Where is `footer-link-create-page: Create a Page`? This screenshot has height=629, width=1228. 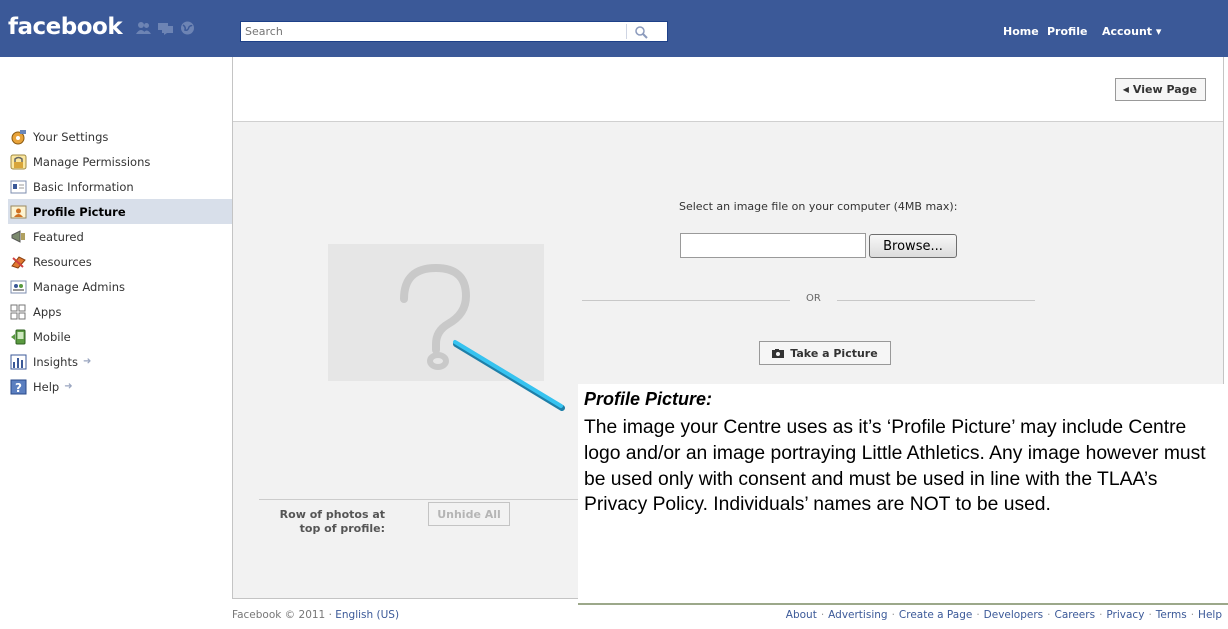 footer-link-create-page: Create a Page is located at coordinates (935, 615).